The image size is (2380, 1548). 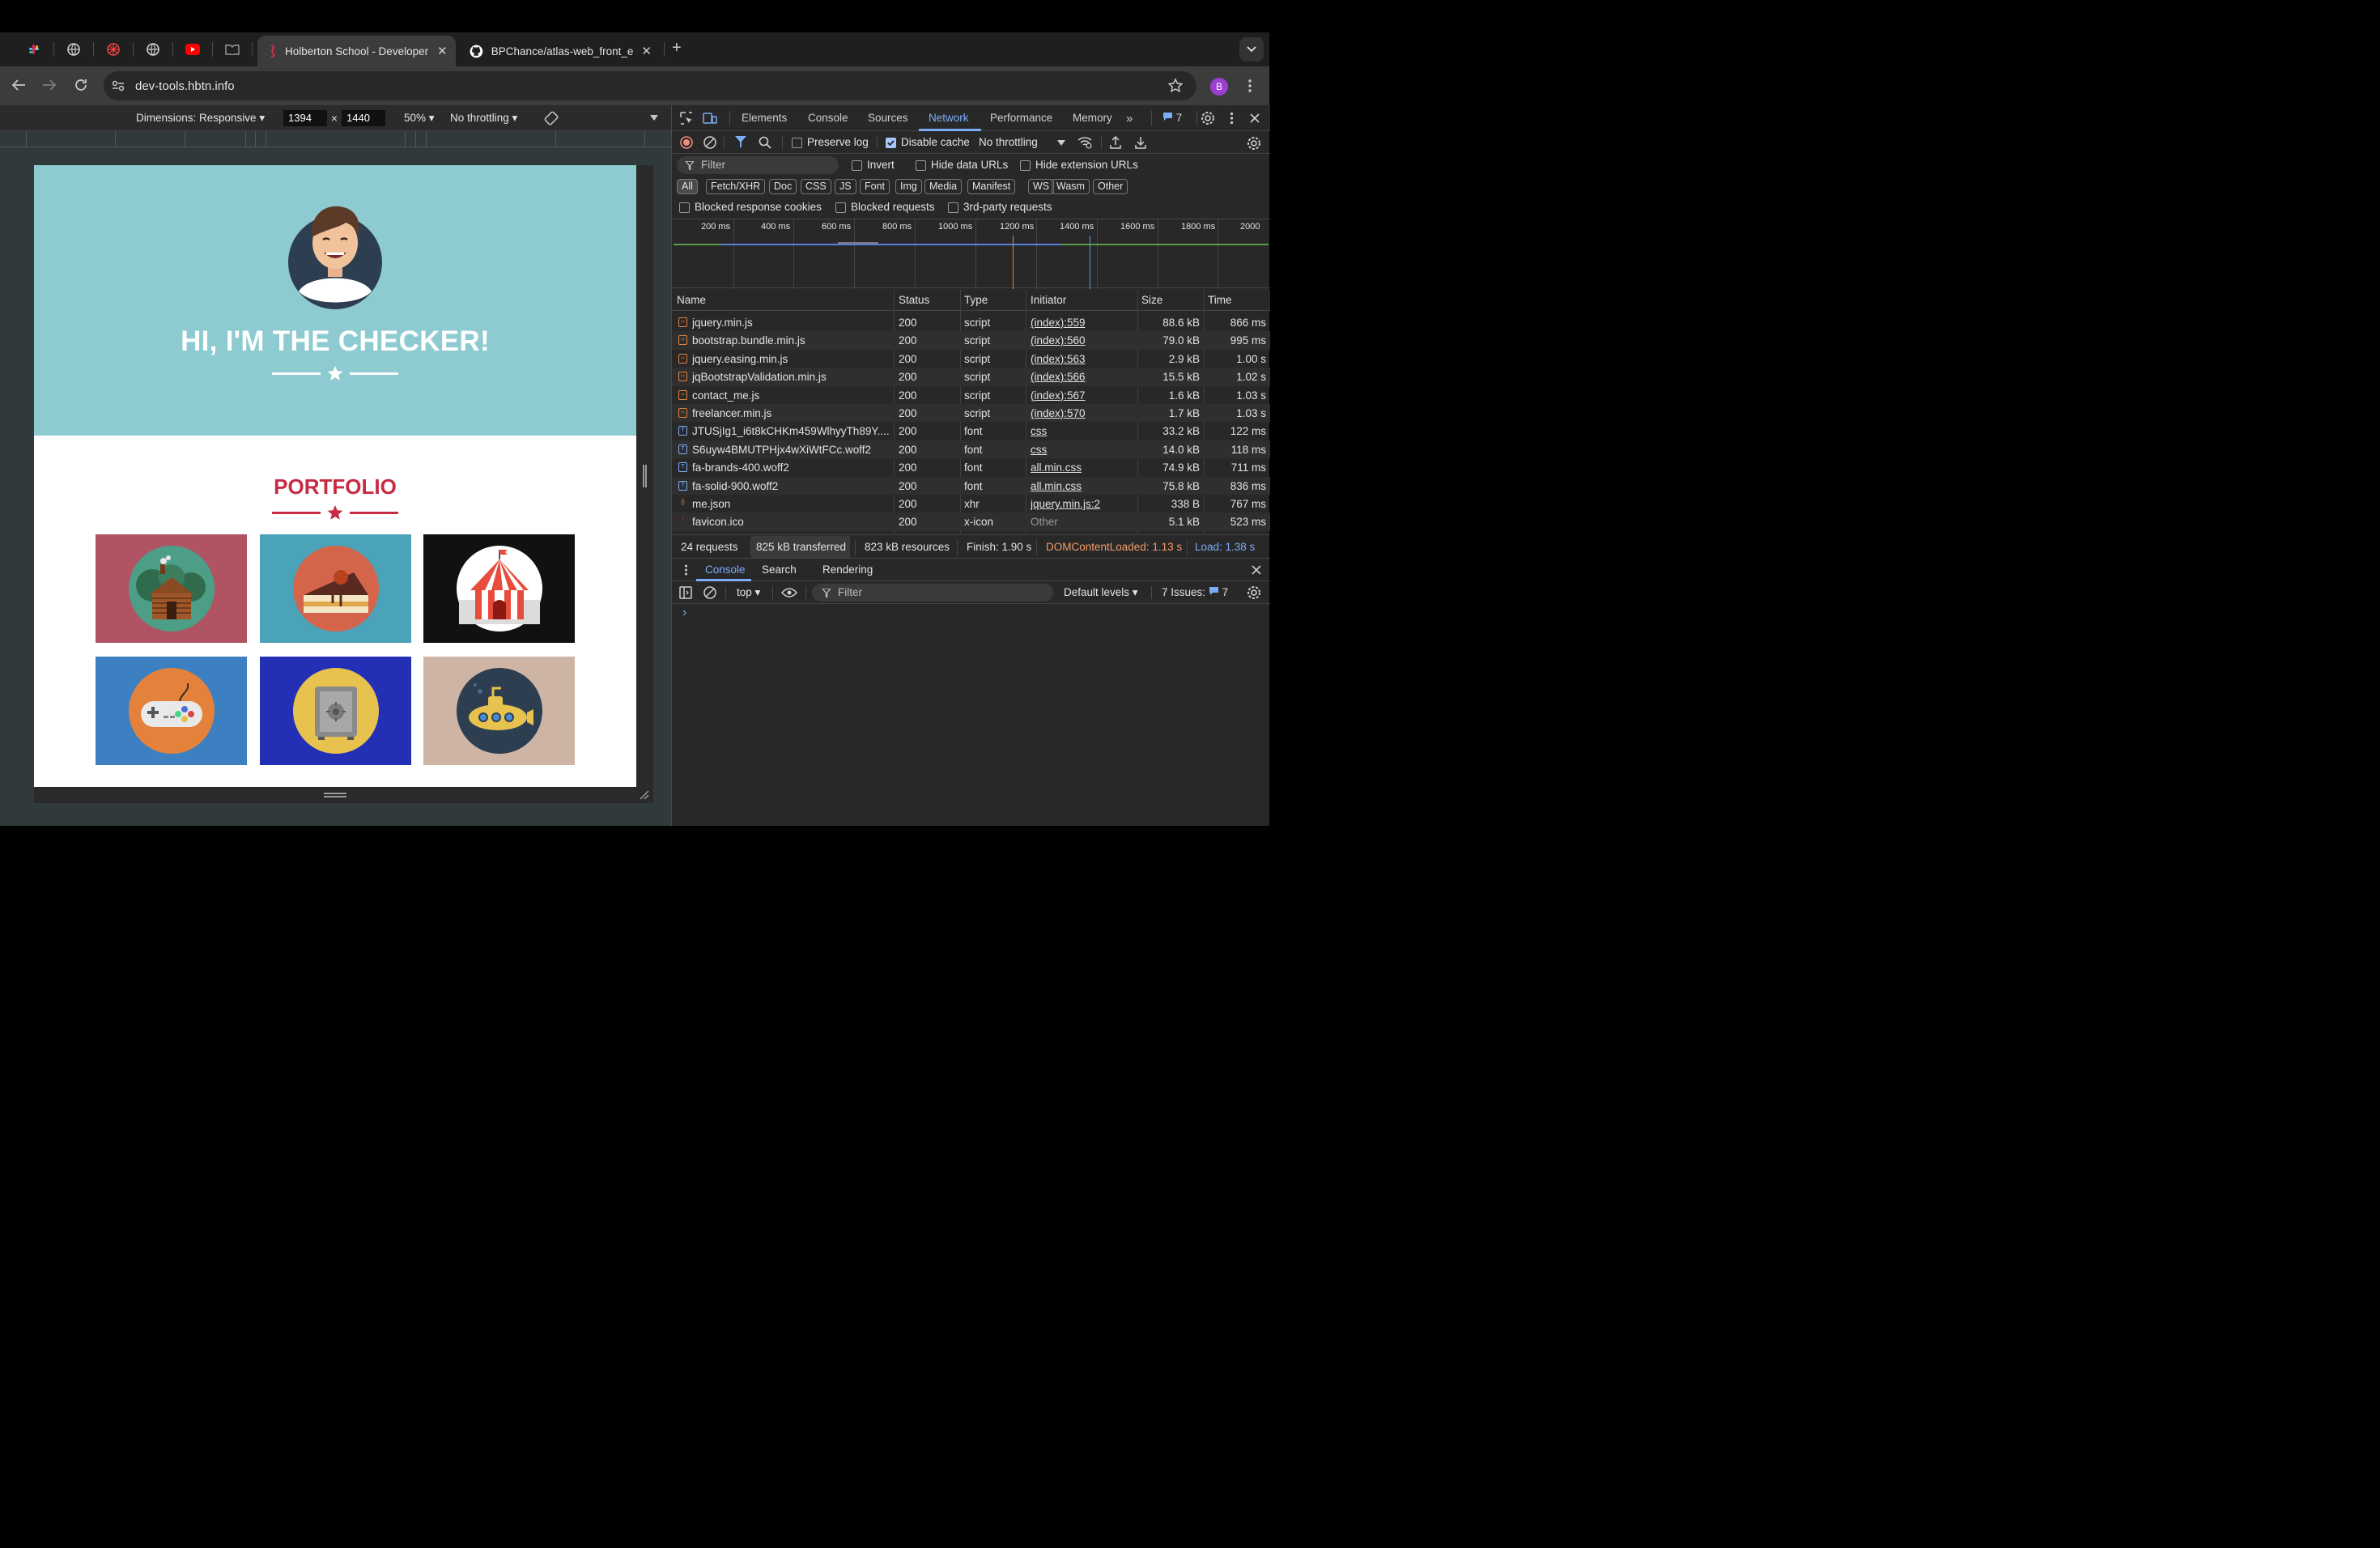 I want to click on console-issues-button: 7 Issues: 7, so click(x=1195, y=592).